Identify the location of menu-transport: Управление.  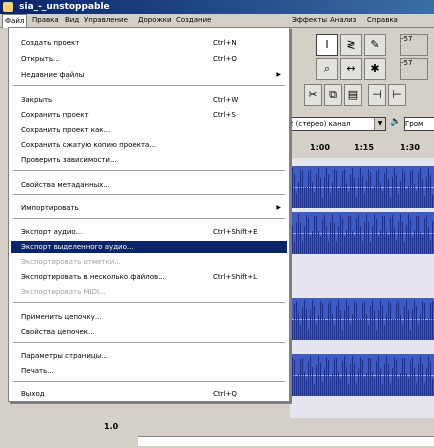
(106, 20).